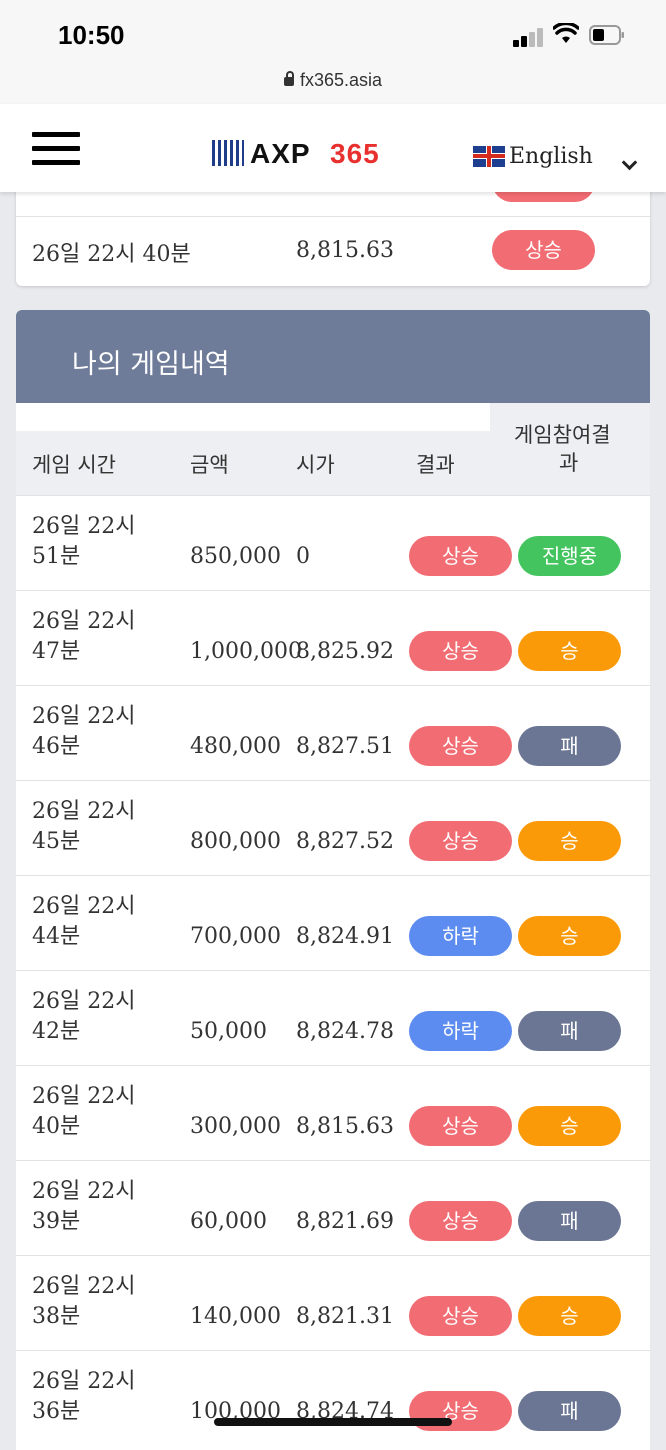 This screenshot has width=666, height=1450. What do you see at coordinates (345, 1221) in the screenshot?
I see `row-open-price: 8,821.69` at bounding box center [345, 1221].